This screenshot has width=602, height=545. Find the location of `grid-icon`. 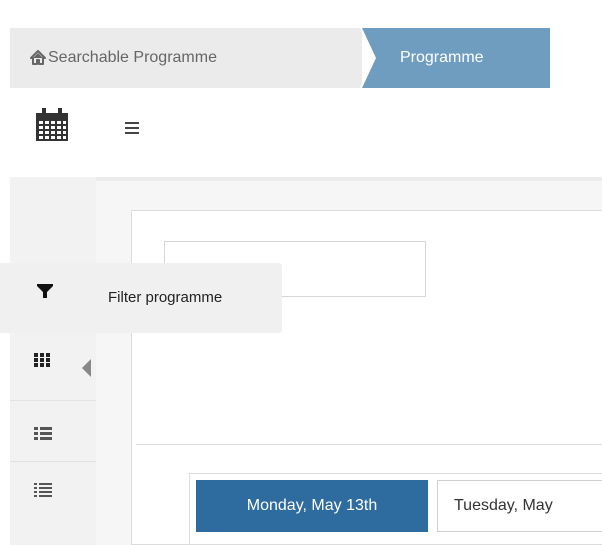

grid-icon is located at coordinates (42, 360).